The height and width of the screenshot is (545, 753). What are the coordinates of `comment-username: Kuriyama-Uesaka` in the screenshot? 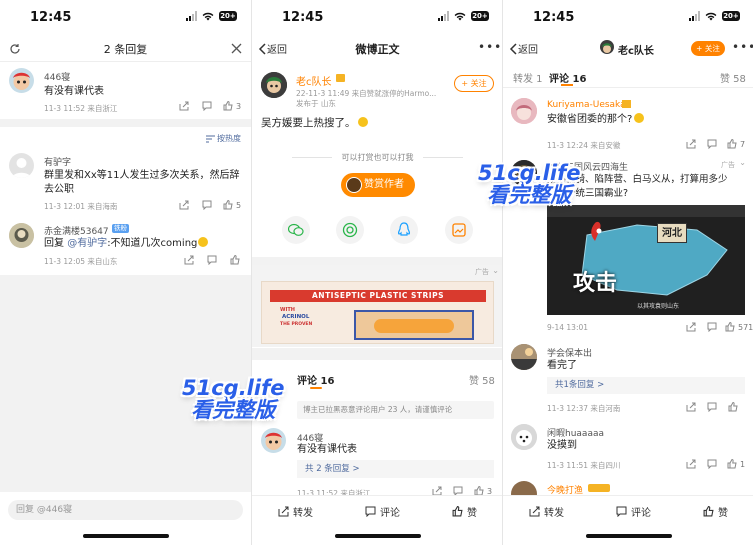 It's located at (586, 105).